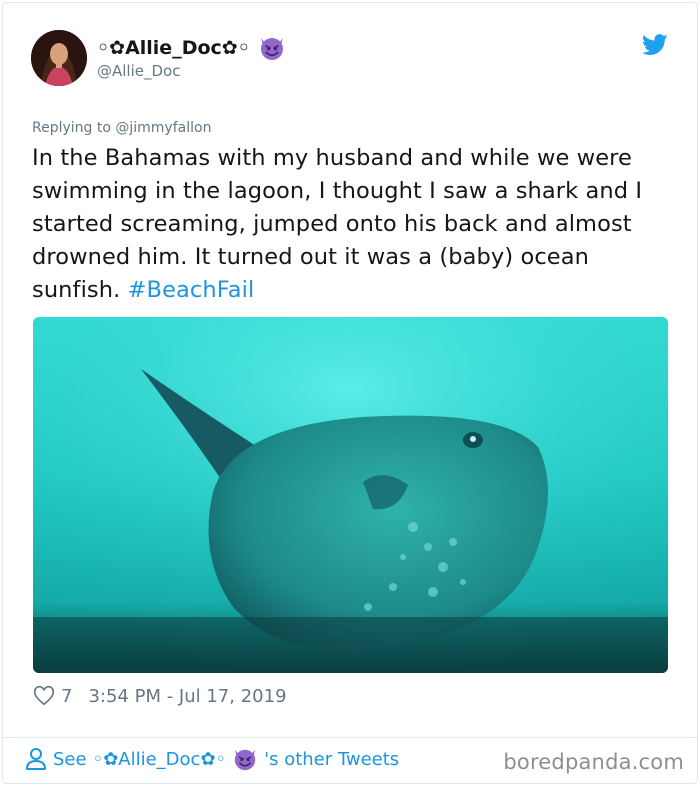 The width and height of the screenshot is (700, 786). I want to click on replying-to-label: Replying to @jimmyfallon, so click(122, 128).